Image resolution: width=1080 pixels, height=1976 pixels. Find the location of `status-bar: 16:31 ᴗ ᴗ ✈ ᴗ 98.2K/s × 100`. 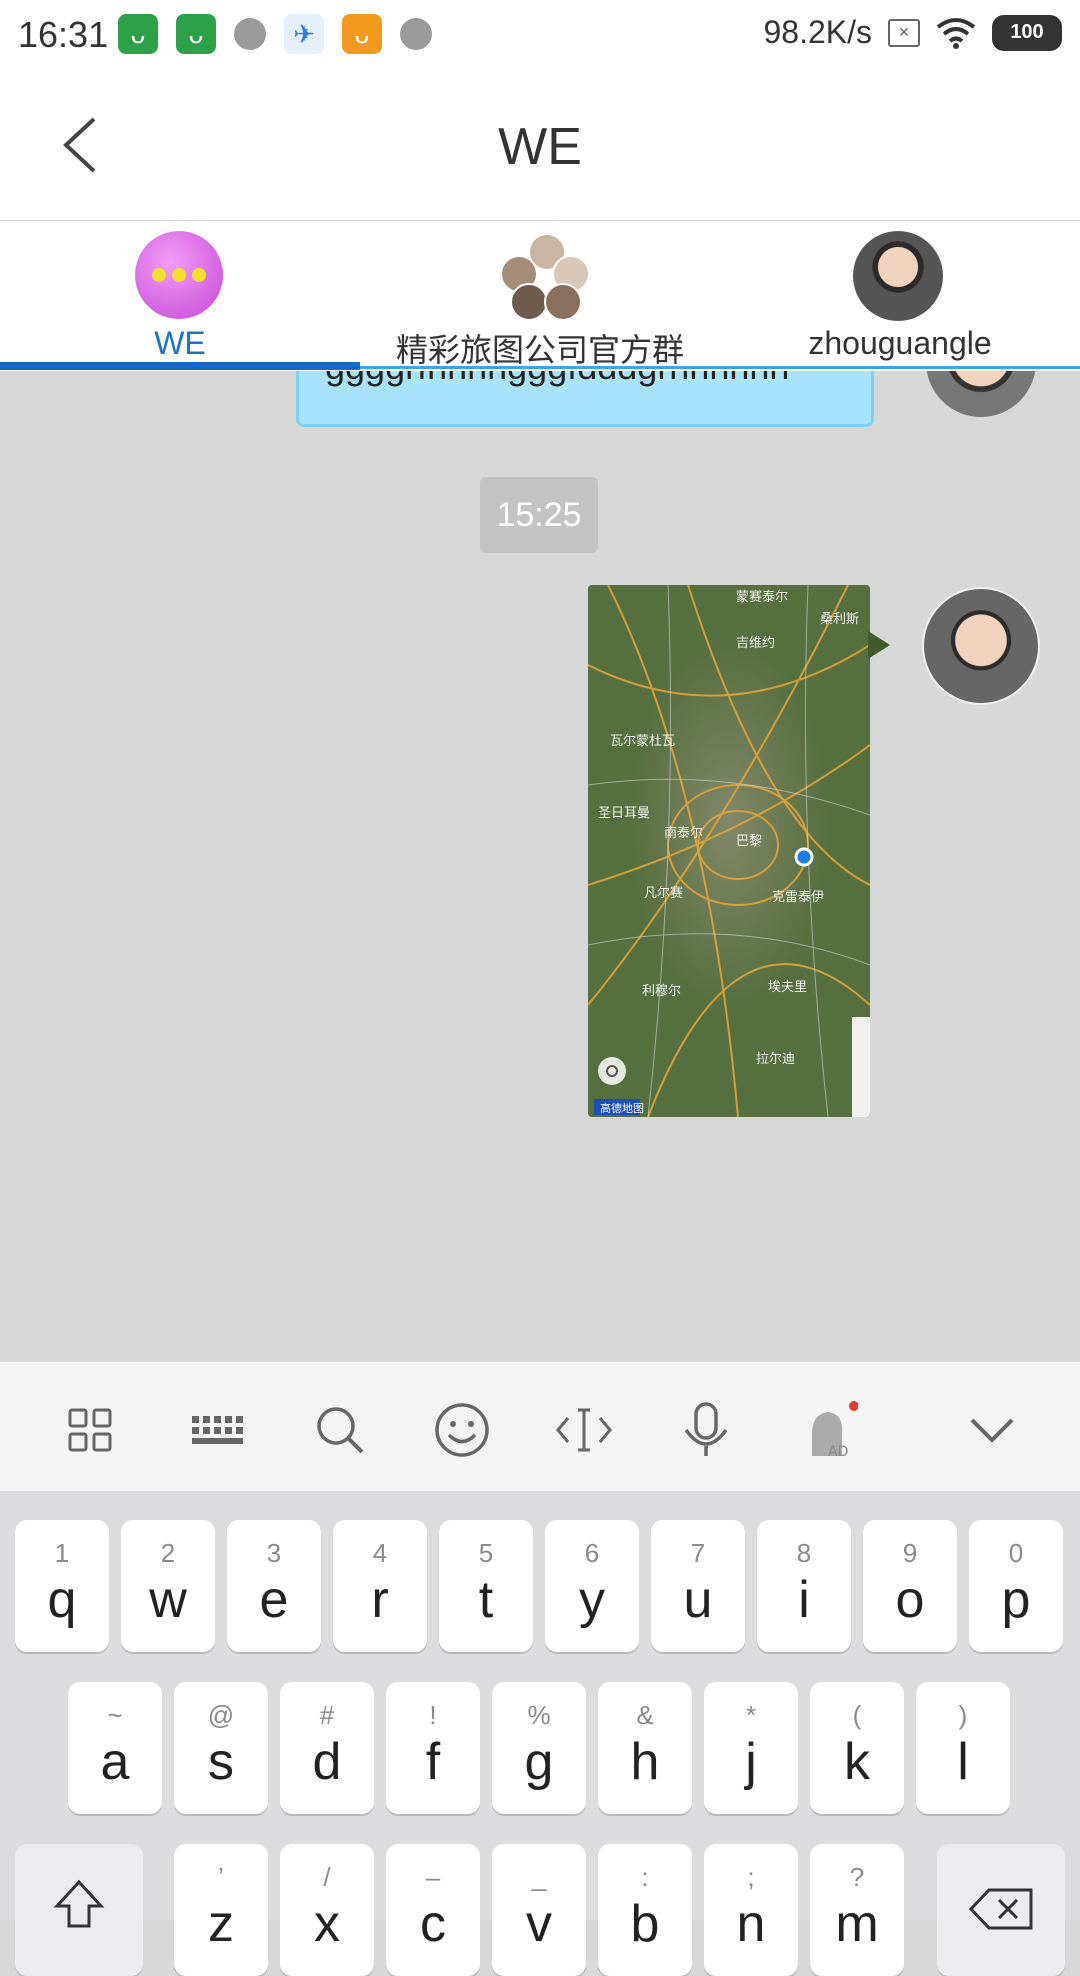

status-bar: 16:31 ᴗ ᴗ ✈ ᴗ 98.2K/s × 100 is located at coordinates (540, 37).